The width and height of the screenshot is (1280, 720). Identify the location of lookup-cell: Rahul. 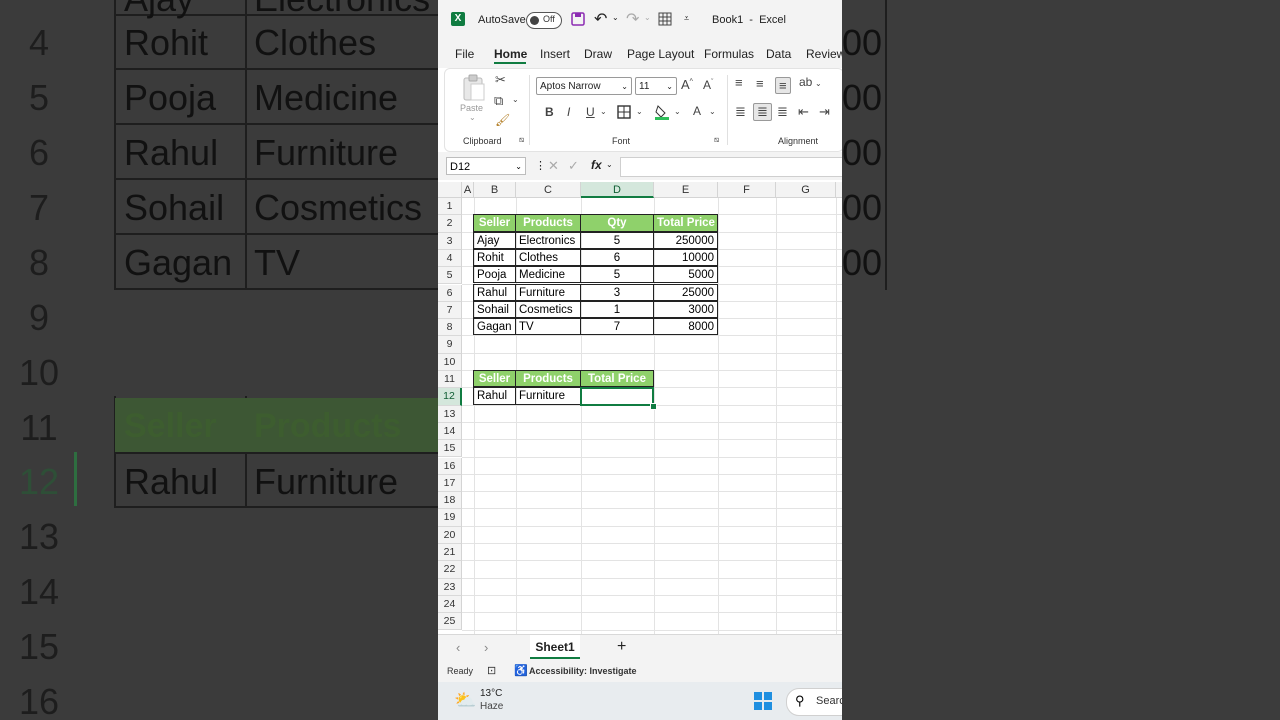
(494, 396).